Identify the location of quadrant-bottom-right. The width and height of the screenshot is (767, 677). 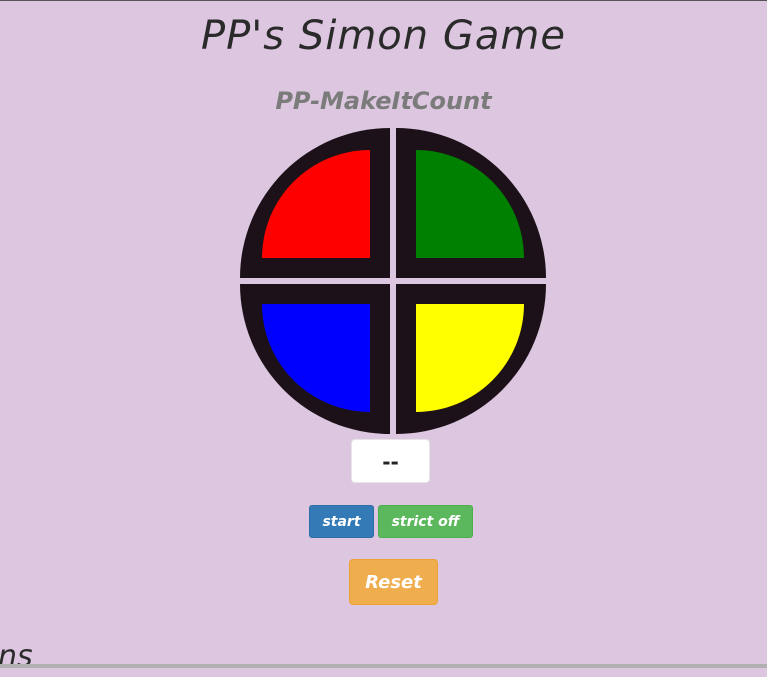
(471, 359).